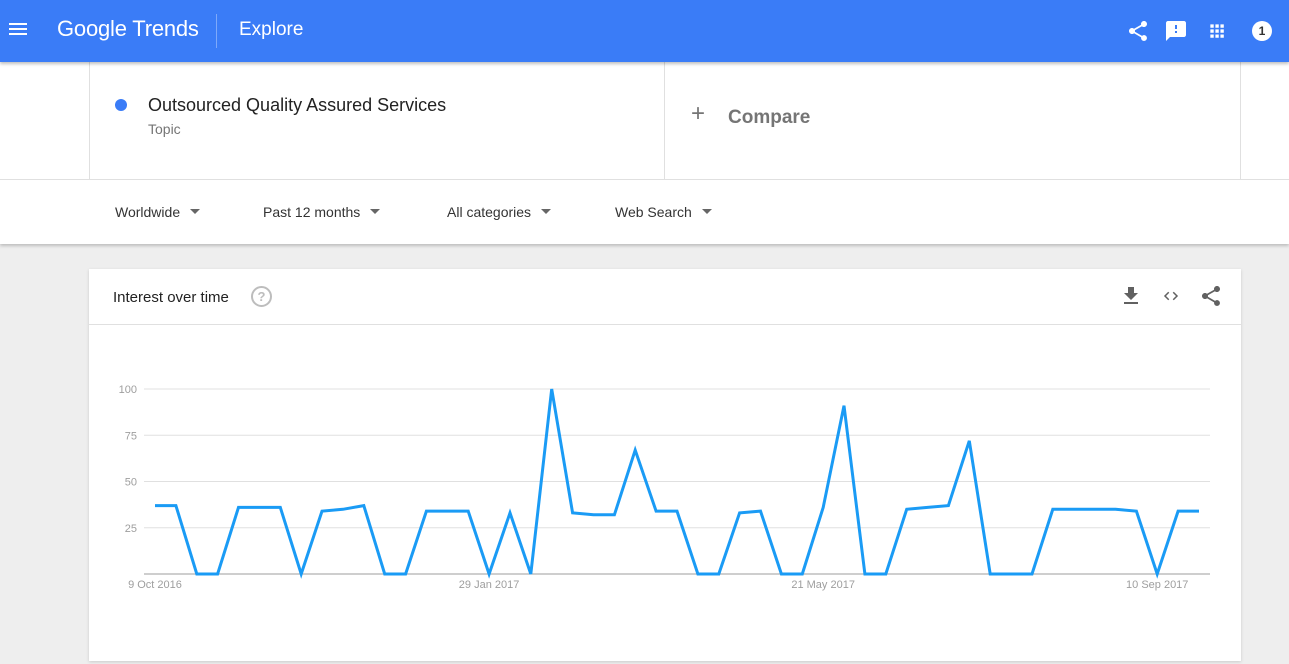  What do you see at coordinates (489, 585) in the screenshot?
I see `x-tick-label: 29 Jan 2017` at bounding box center [489, 585].